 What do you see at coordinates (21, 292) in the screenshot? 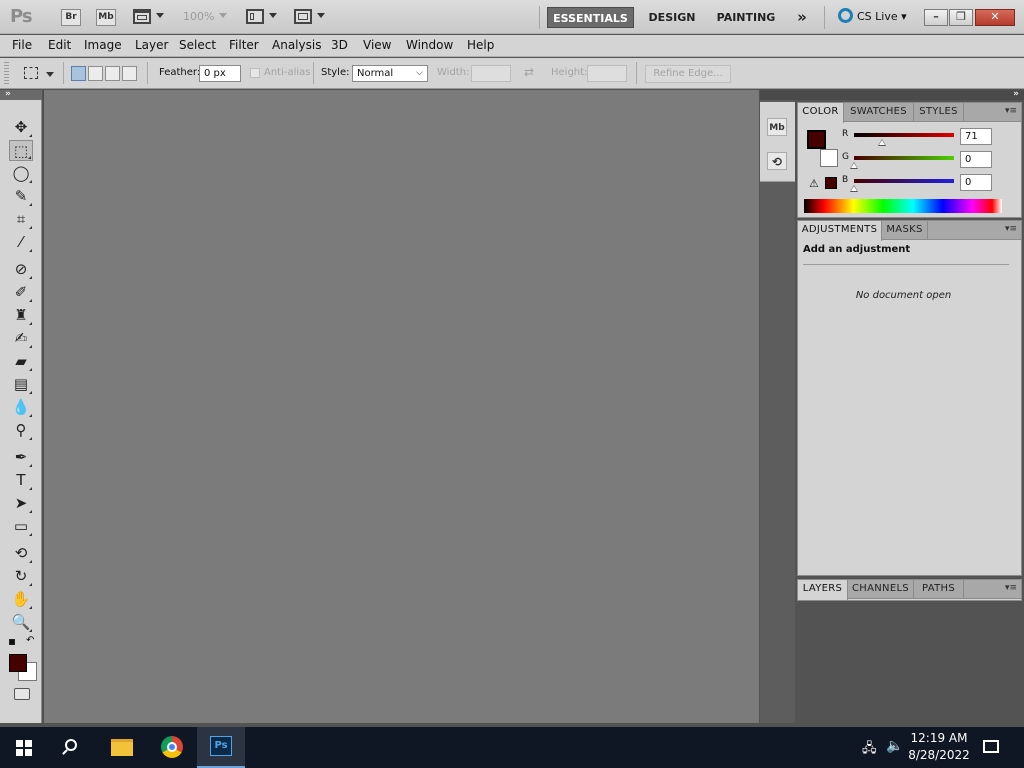
I see `brush-tool: ✐` at bounding box center [21, 292].